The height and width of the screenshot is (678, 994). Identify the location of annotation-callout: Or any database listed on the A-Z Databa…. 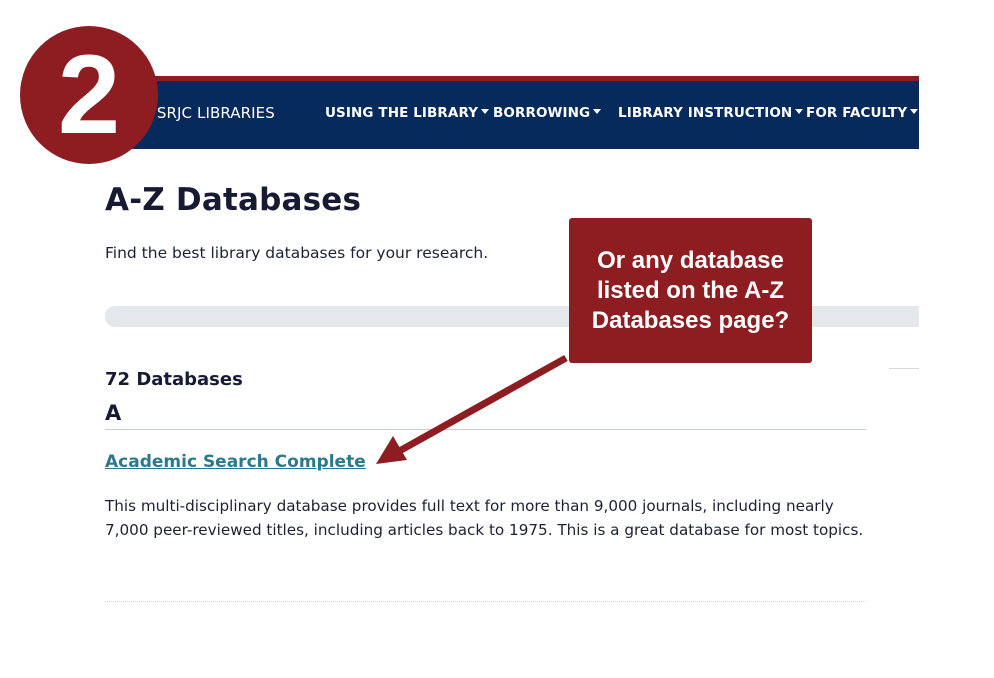
(690, 290).